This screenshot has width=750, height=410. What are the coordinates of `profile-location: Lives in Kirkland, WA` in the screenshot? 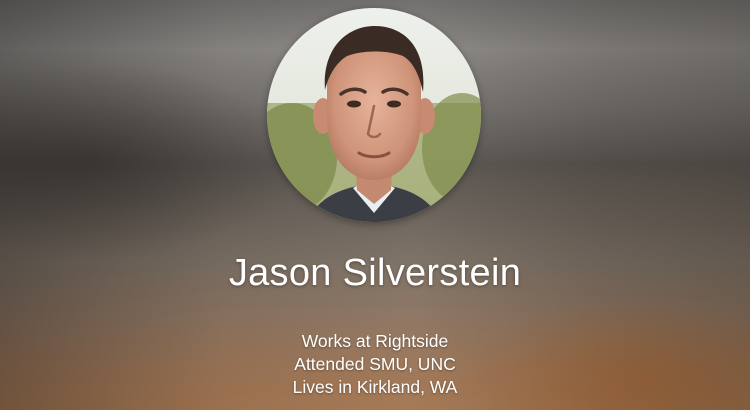 It's located at (375, 387).